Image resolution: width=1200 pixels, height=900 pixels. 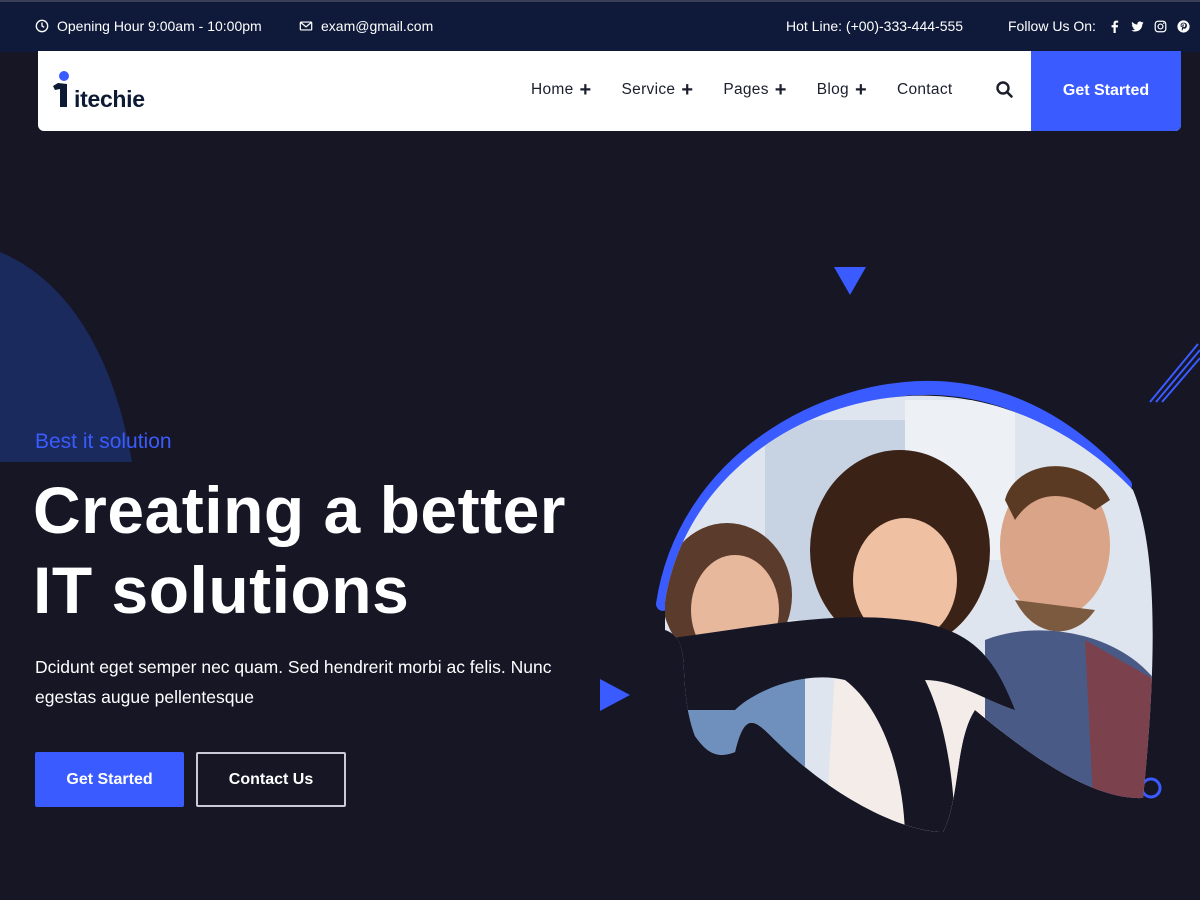 I want to click on envelope-icon, so click(x=306, y=26).